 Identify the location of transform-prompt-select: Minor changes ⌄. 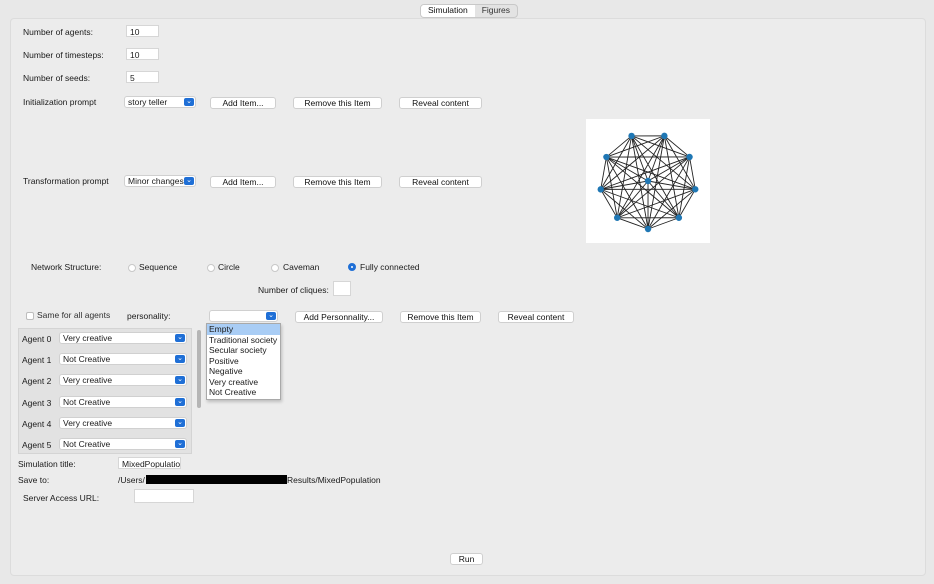
(160, 181).